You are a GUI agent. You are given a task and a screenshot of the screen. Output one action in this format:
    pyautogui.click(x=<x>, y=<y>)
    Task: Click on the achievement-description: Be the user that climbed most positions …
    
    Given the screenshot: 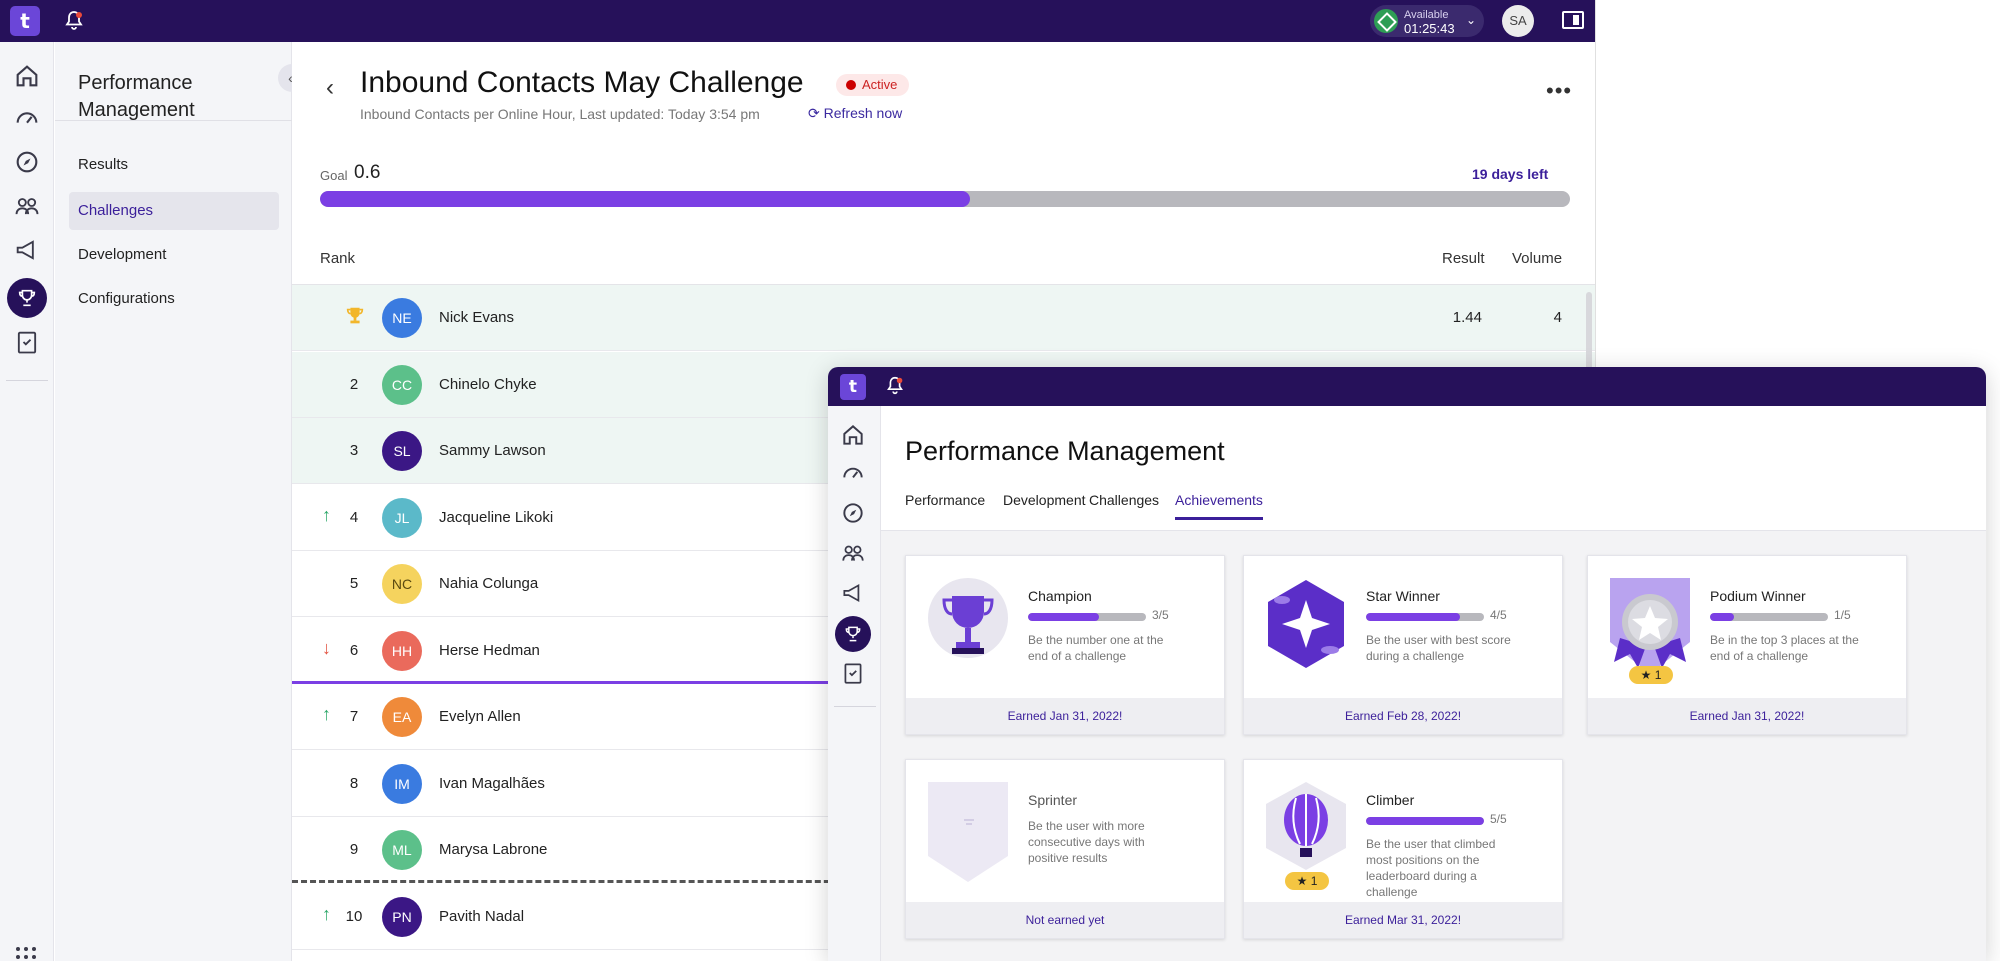 What is the action you would take?
    pyautogui.click(x=1431, y=868)
    